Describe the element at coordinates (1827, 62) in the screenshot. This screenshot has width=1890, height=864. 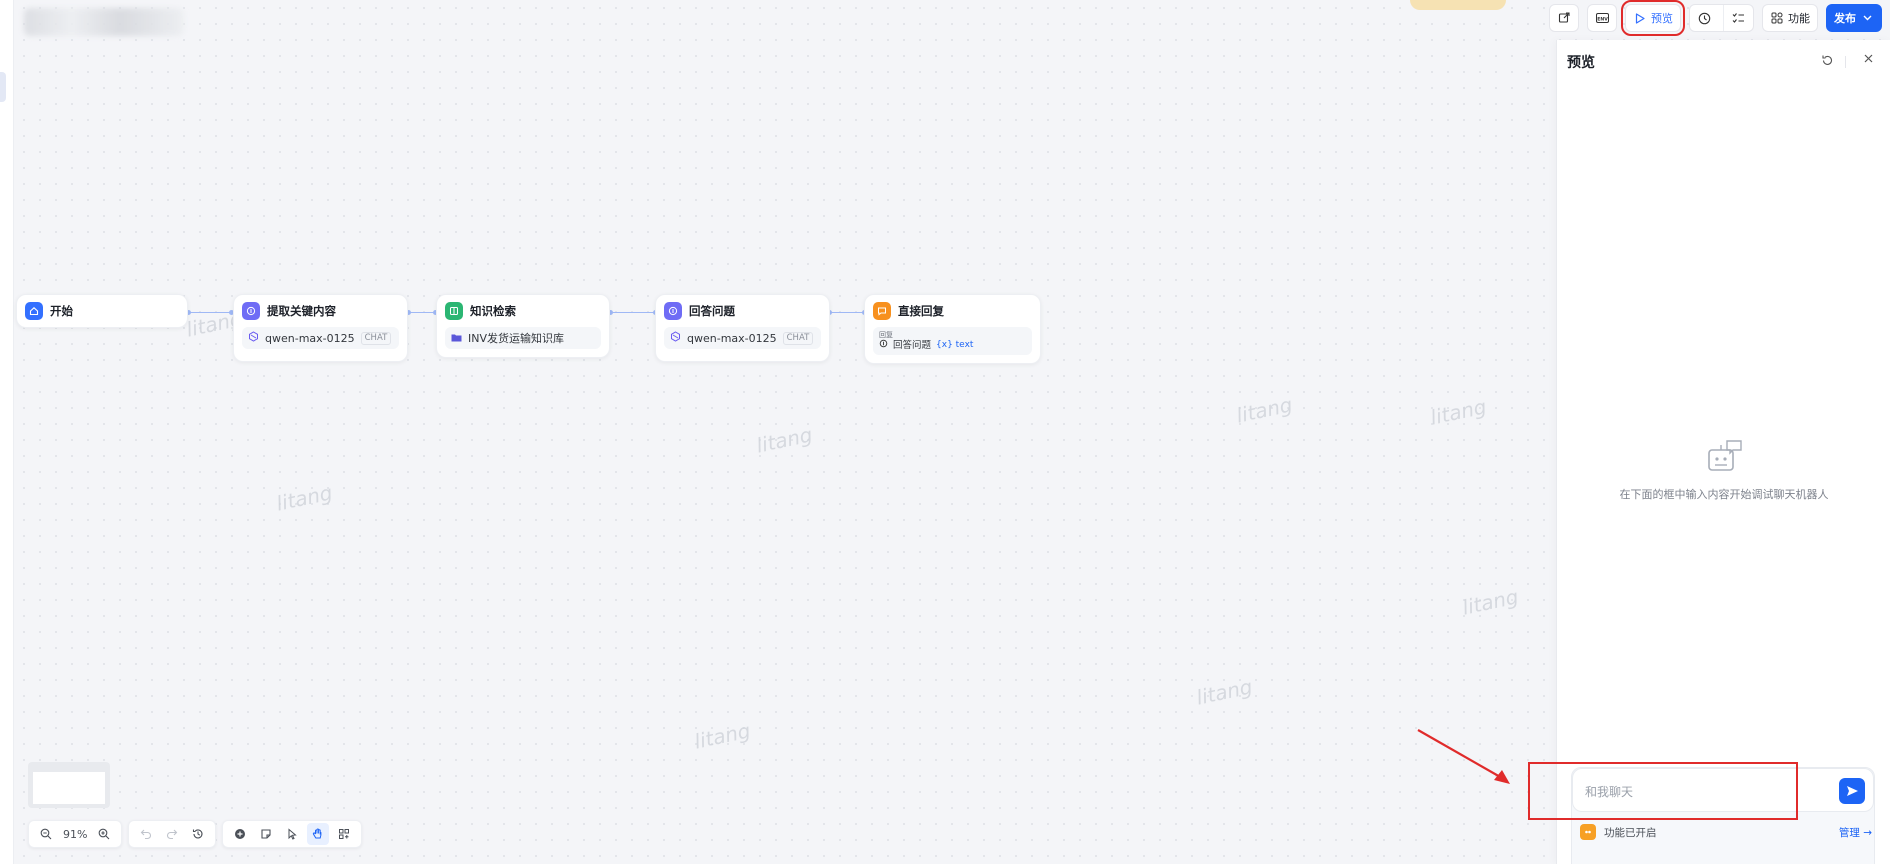
I see `refresh-icon` at that location.